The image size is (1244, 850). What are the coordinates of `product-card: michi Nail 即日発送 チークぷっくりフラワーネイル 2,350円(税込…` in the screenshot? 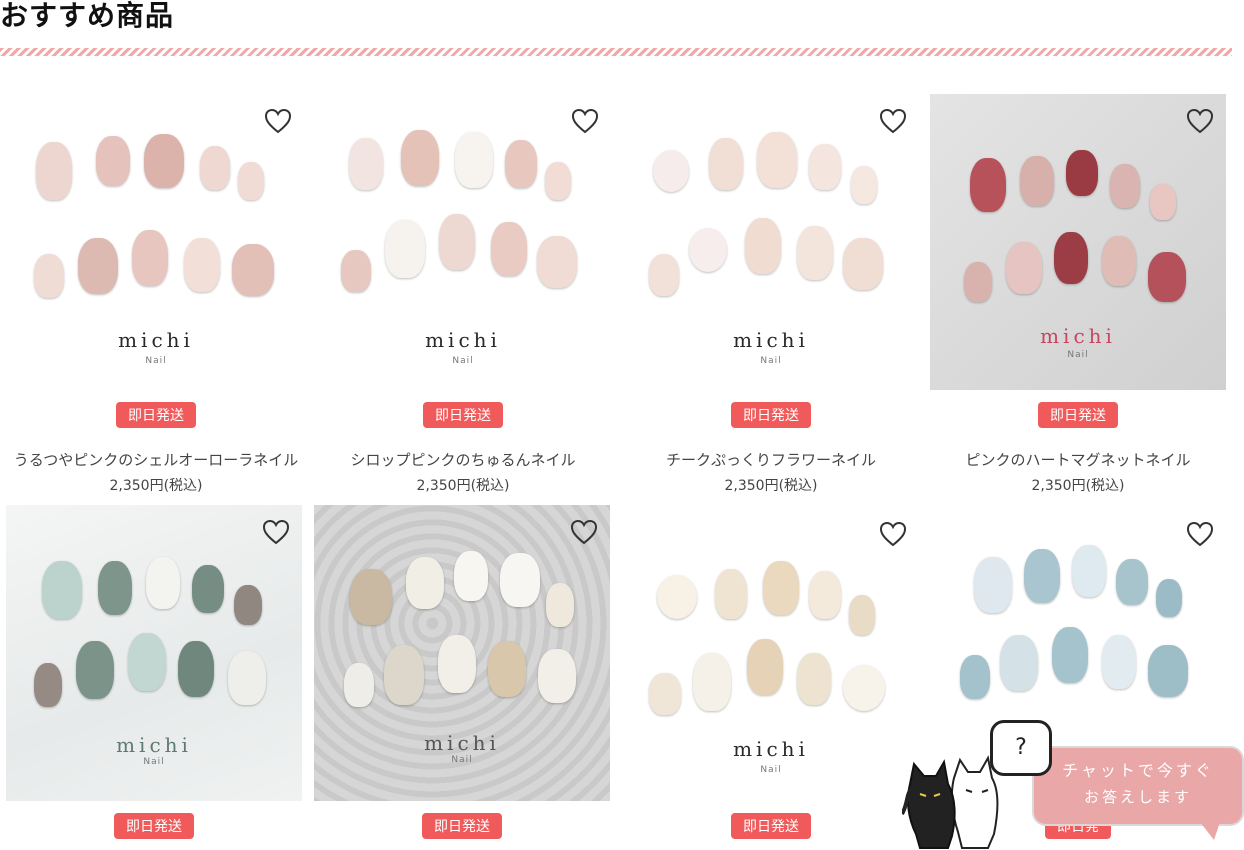 It's located at (771, 296).